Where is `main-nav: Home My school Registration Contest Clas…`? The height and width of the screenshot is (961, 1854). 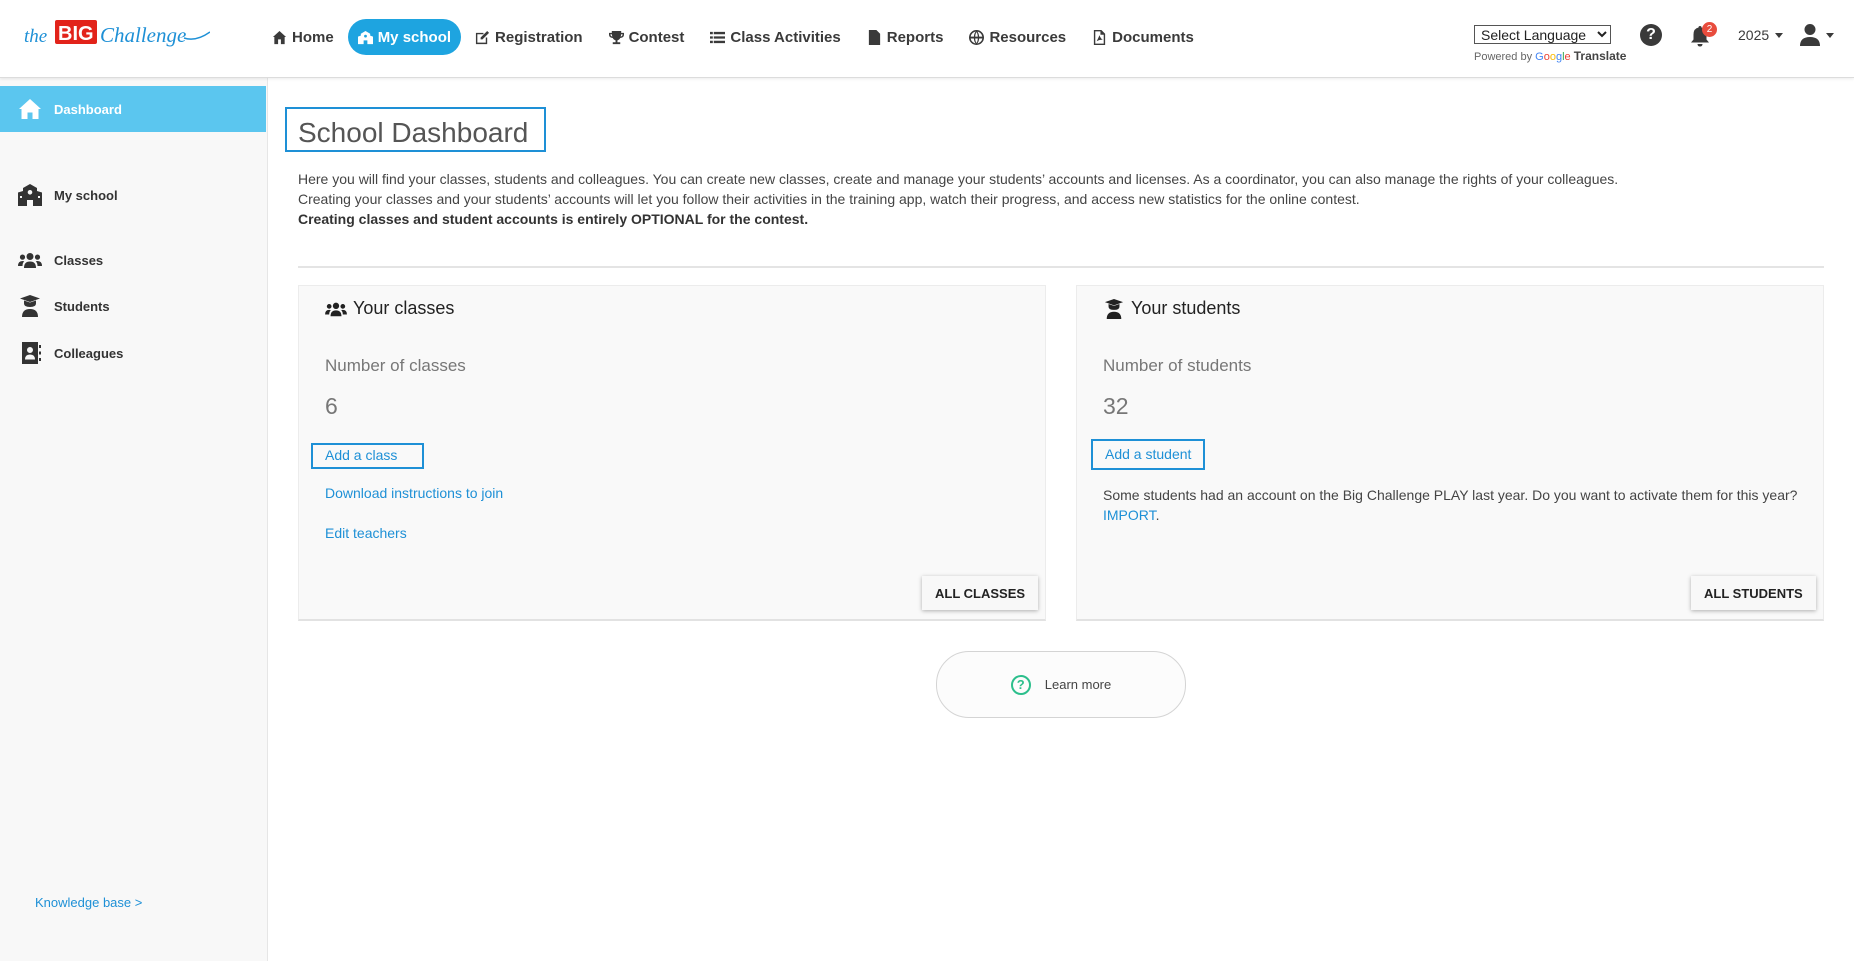
main-nav: Home My school Registration Contest Clas… is located at coordinates (734, 37).